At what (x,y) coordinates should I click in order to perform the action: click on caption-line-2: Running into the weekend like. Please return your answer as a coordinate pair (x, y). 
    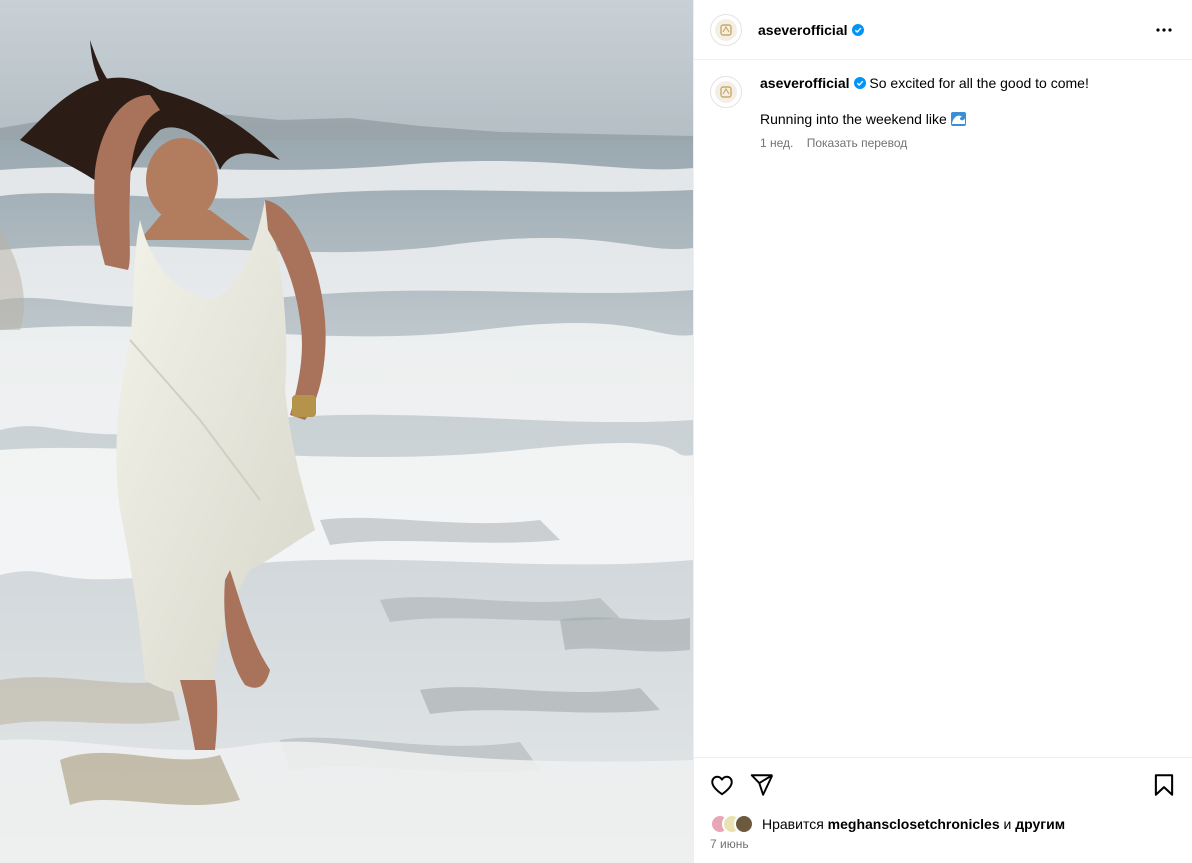
    Looking at the image, I should click on (924, 119).